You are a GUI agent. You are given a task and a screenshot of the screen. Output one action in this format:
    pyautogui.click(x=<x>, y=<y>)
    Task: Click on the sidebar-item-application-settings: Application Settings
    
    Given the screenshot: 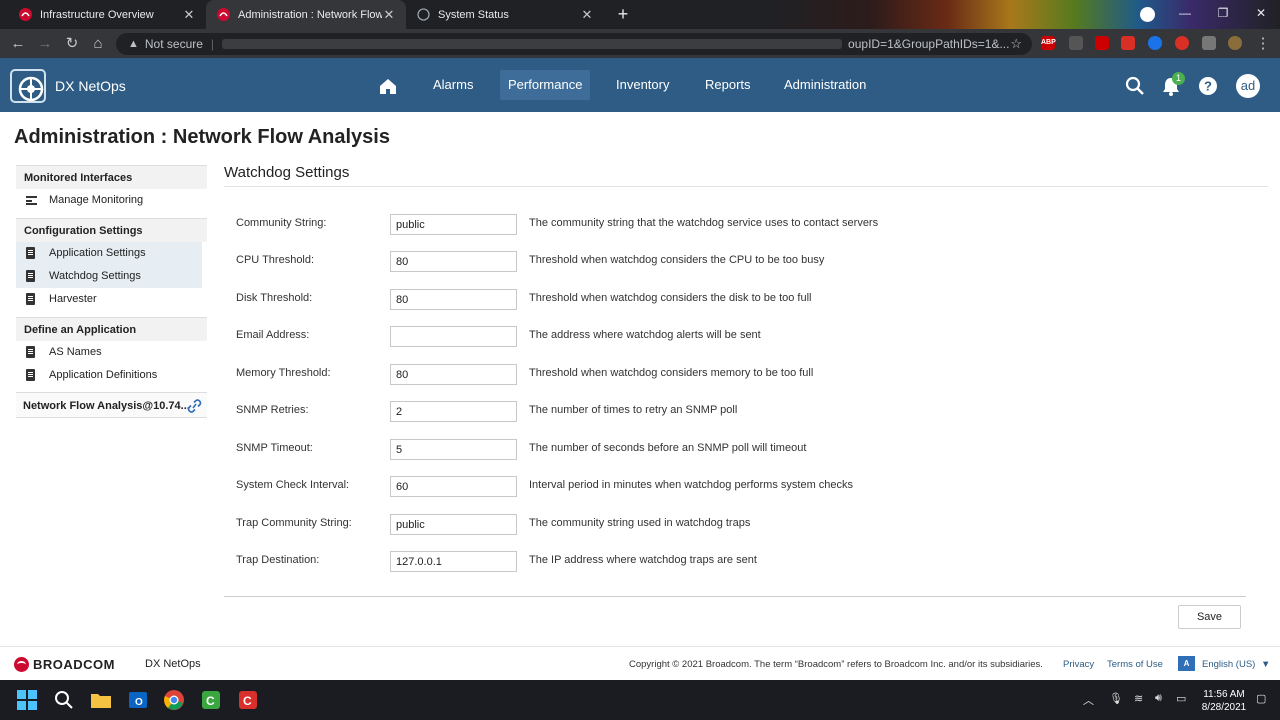 What is the action you would take?
    pyautogui.click(x=109, y=253)
    